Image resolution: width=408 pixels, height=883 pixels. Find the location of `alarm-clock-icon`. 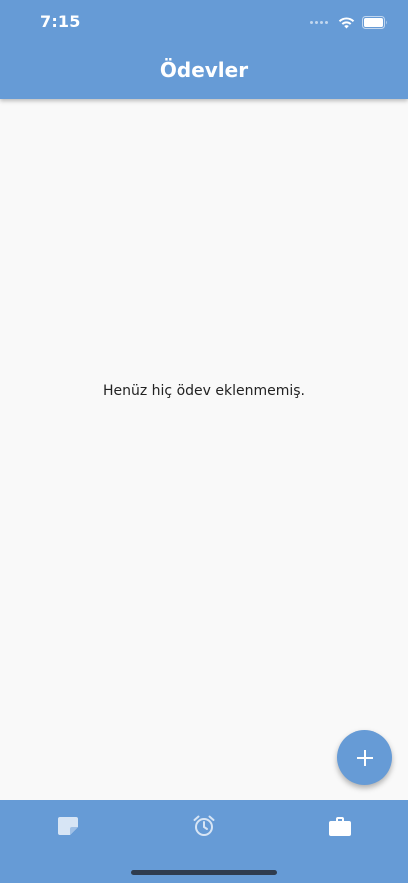

alarm-clock-icon is located at coordinates (204, 825).